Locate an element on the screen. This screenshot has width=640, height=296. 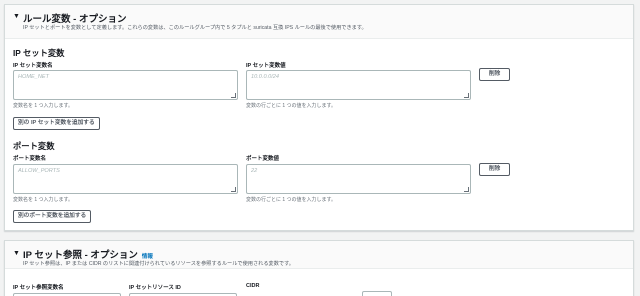
ip-set-value-input: 10.0.0.0/24 is located at coordinates (358, 85).